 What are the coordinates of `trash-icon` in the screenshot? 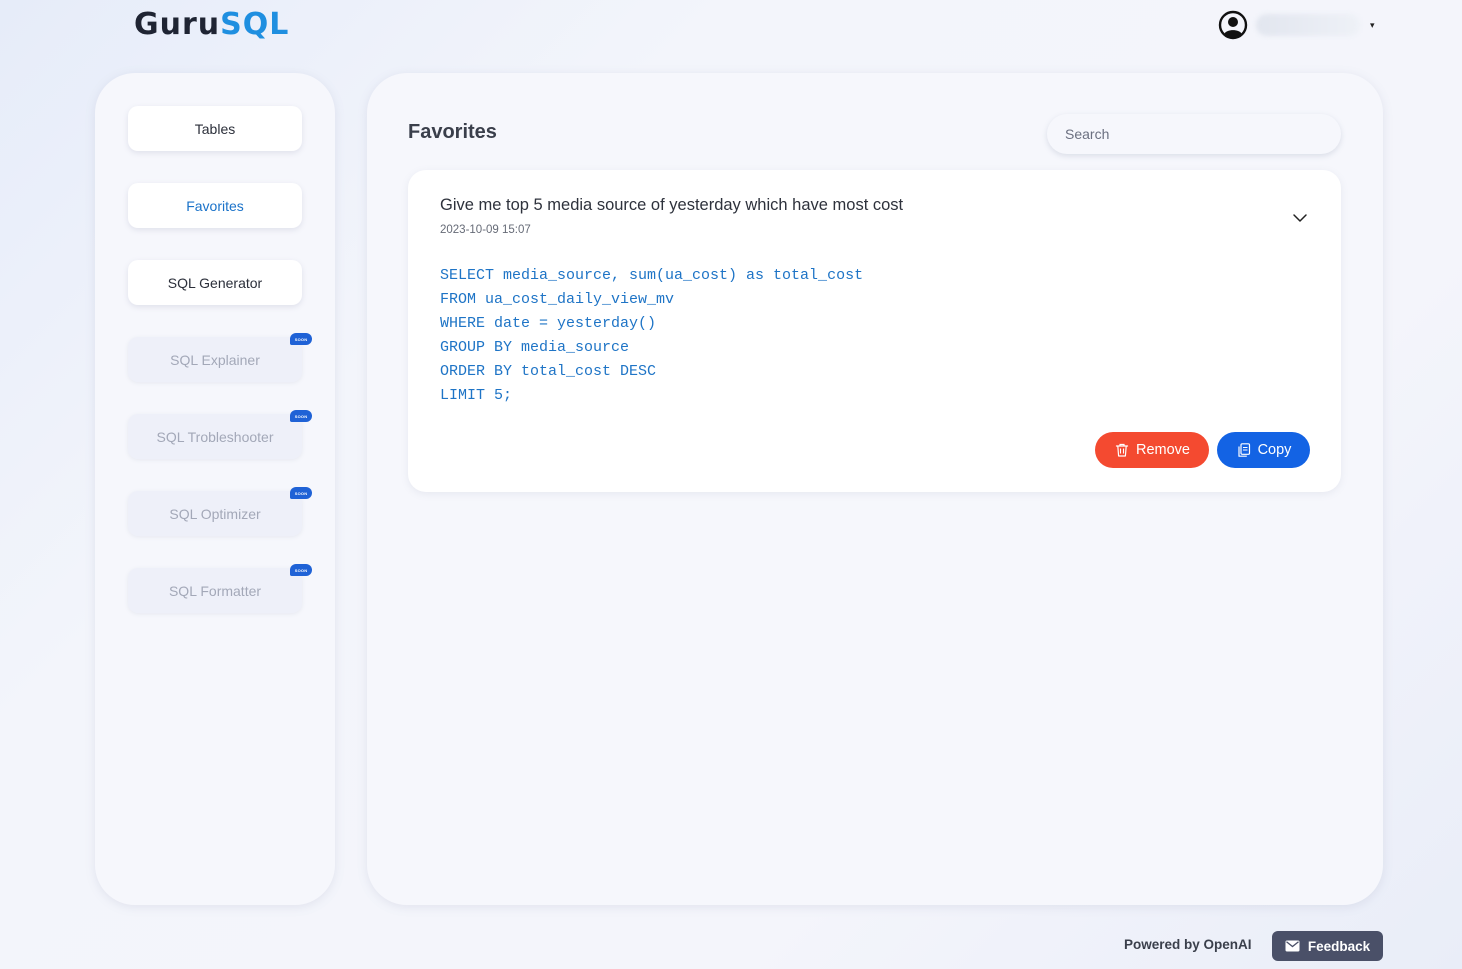 It's located at (1122, 450).